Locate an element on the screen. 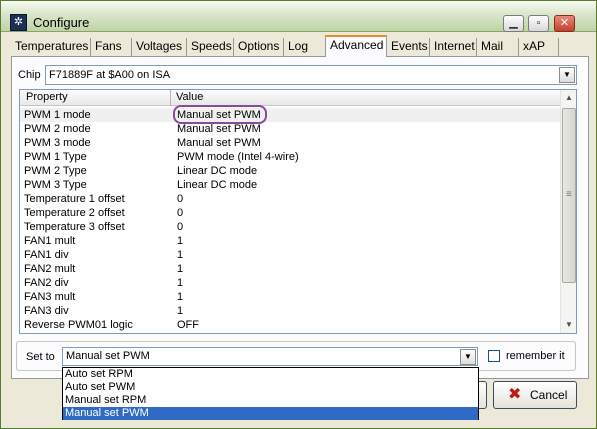 The height and width of the screenshot is (429, 597). chip-select: F71889F at $A00 on ISA ▼ is located at coordinates (311, 75).